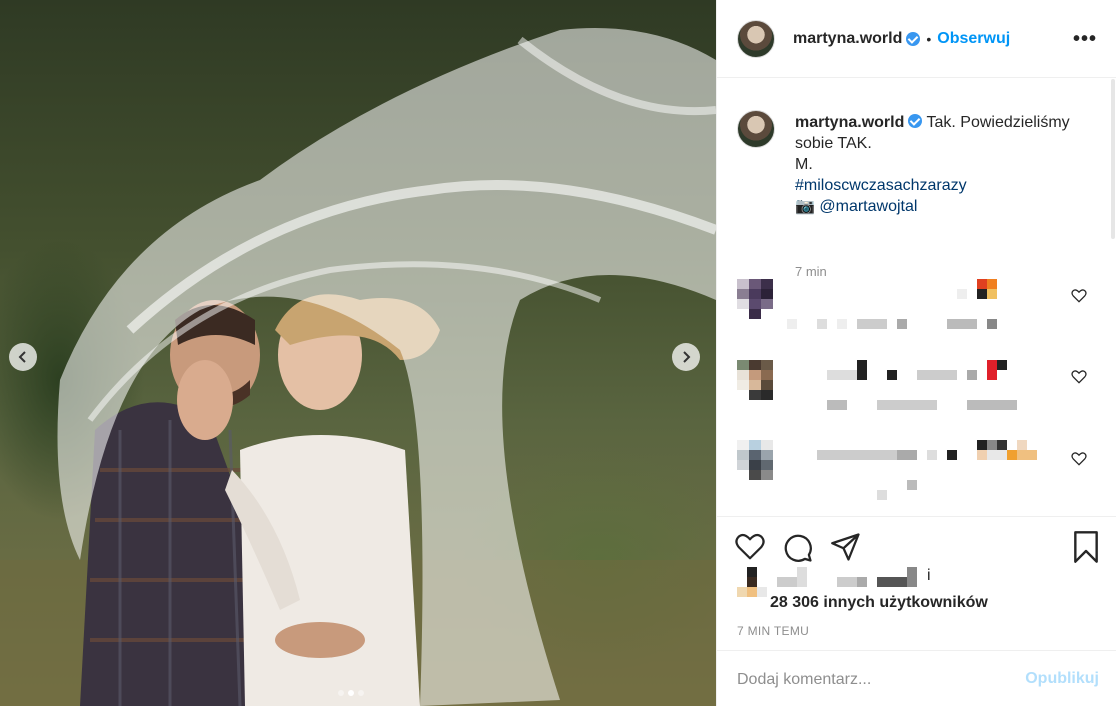 The width and height of the screenshot is (1116, 706). I want to click on avatar, so click(756, 38).